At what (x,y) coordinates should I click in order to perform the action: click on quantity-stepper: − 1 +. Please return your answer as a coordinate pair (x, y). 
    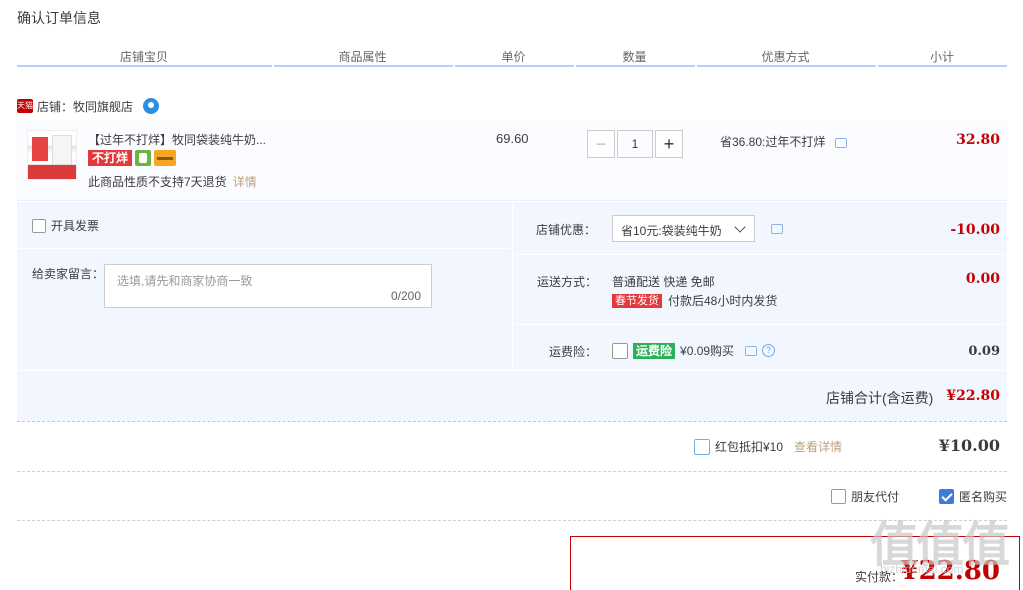
    Looking at the image, I should click on (635, 144).